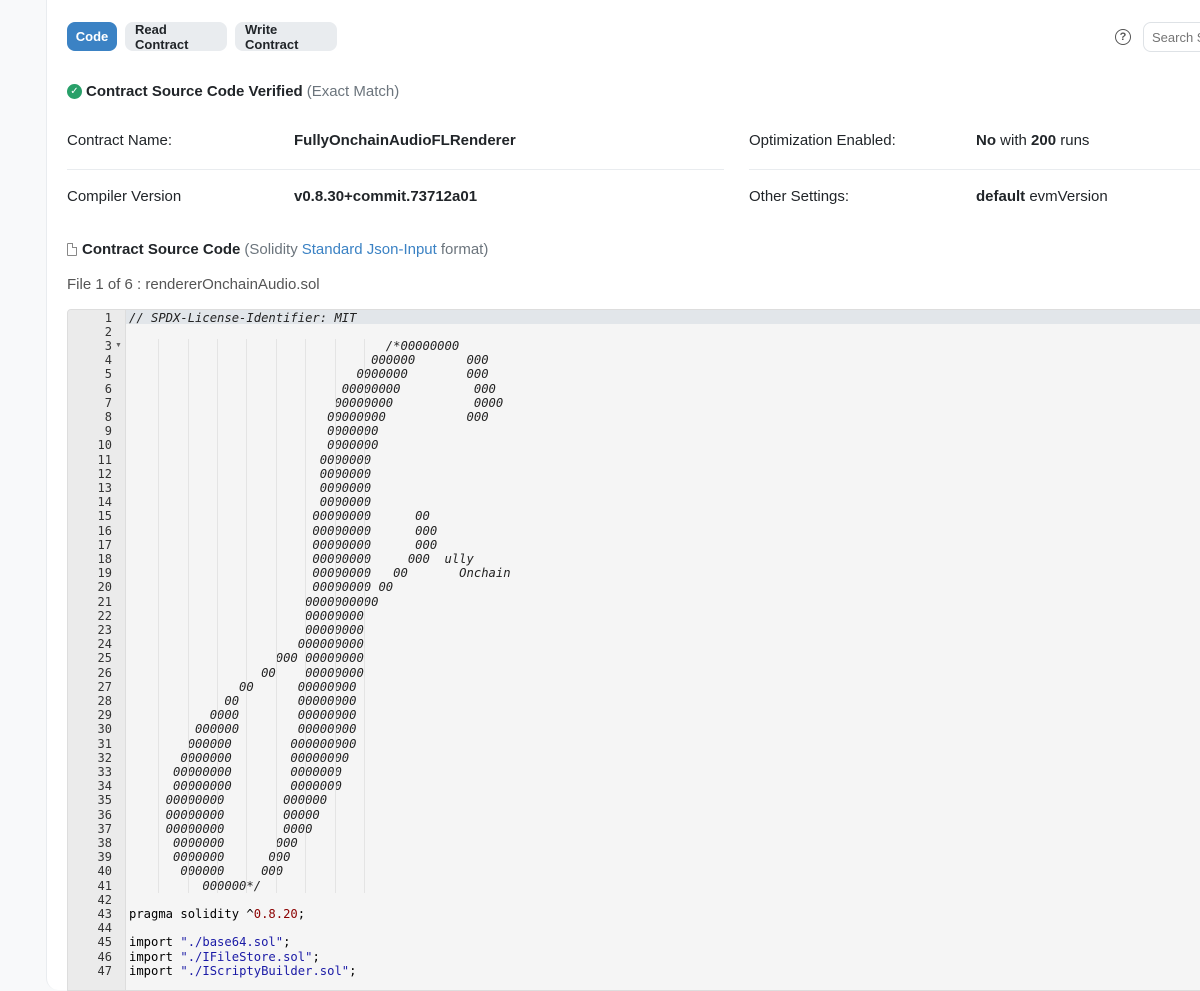 The image size is (1200, 991). What do you see at coordinates (194, 91) in the screenshot?
I see `verification-title: Contract Source Code Verified` at bounding box center [194, 91].